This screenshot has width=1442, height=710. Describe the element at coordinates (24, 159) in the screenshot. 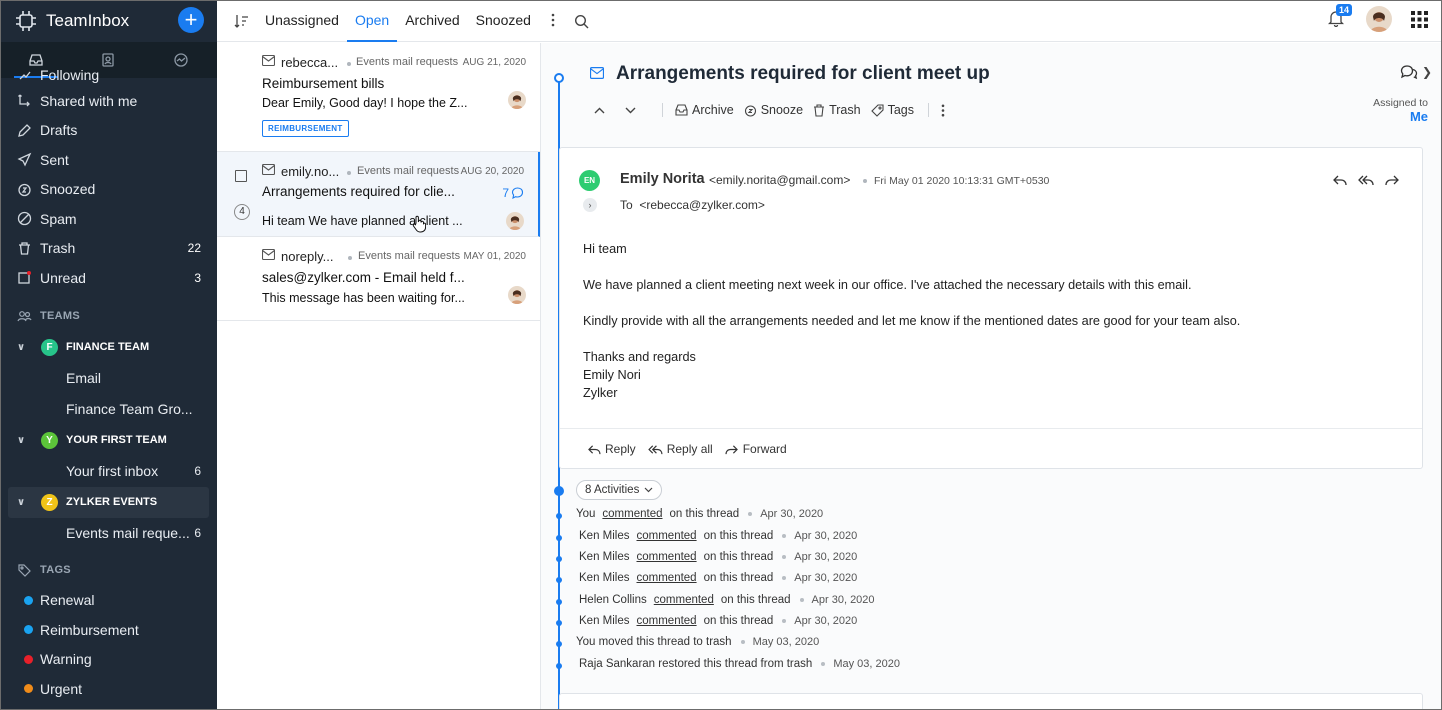

I see `sent-icon` at that location.